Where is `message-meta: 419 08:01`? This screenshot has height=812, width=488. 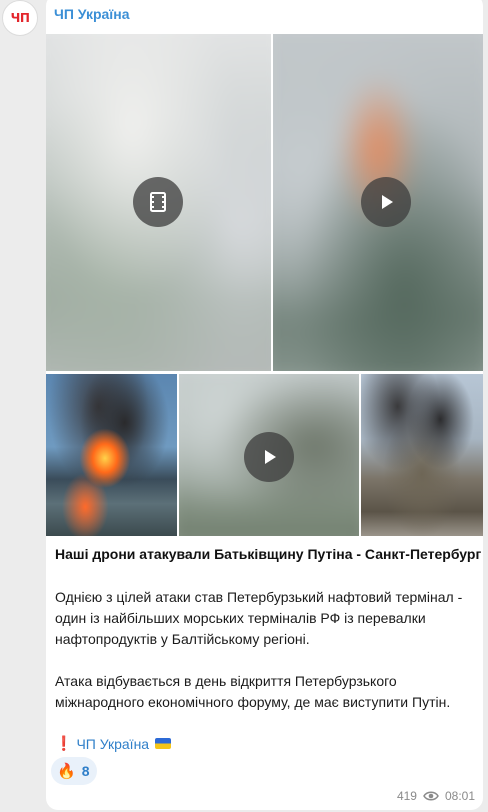
message-meta: 419 08:01 is located at coordinates (436, 796).